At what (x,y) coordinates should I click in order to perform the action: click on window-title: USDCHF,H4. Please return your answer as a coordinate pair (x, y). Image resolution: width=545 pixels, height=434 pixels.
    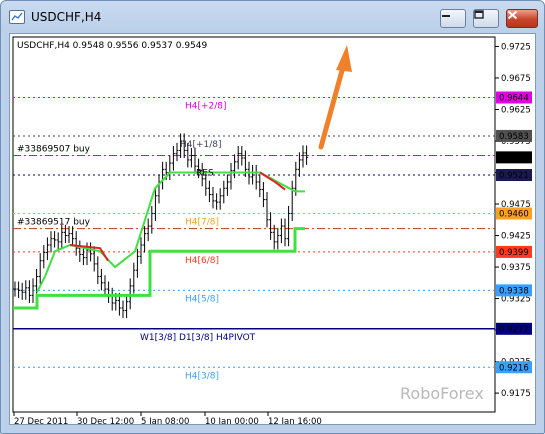
    Looking at the image, I should click on (66, 17).